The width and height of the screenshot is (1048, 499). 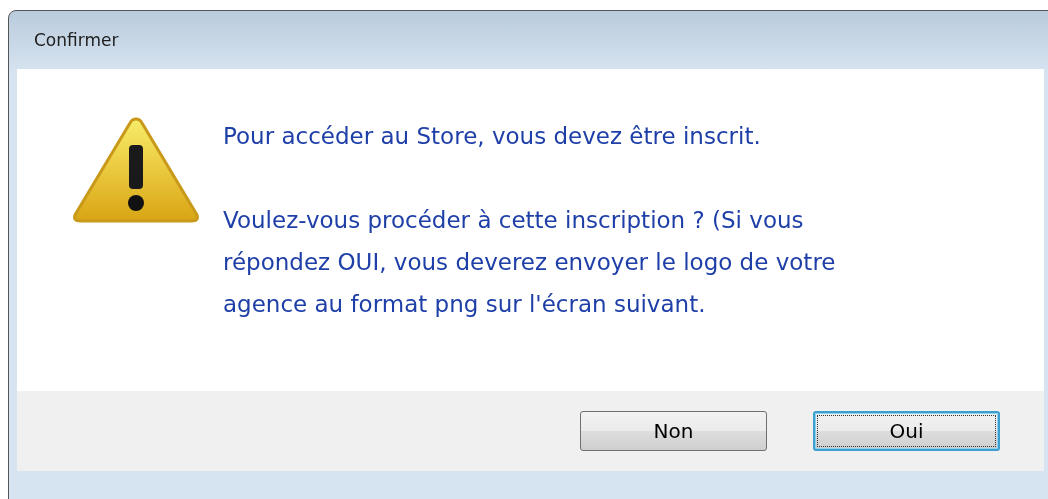 I want to click on message-text: Voulez-vous procéder à cette inscription ? (Si vous répondez OUI, vous deverez envoyer le logo de votre agence au format png sur l'écran suivant., so click(x=529, y=262).